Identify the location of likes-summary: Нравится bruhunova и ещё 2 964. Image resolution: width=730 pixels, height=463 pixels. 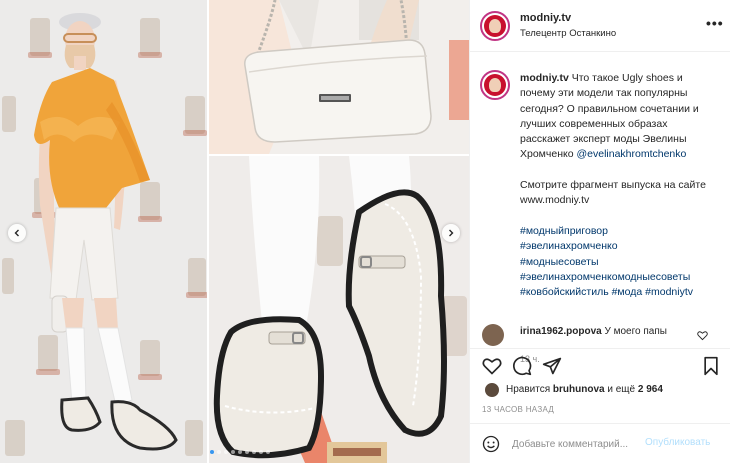
(600, 390).